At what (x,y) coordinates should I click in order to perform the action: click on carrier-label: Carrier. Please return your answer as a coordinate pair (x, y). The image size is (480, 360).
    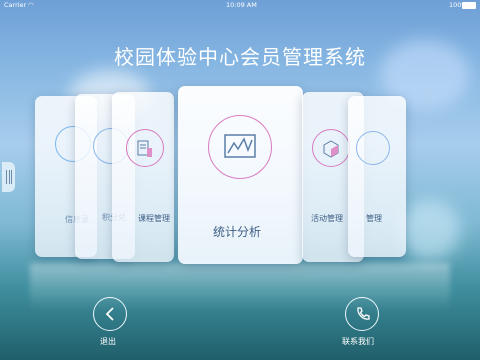
    Looking at the image, I should click on (15, 5).